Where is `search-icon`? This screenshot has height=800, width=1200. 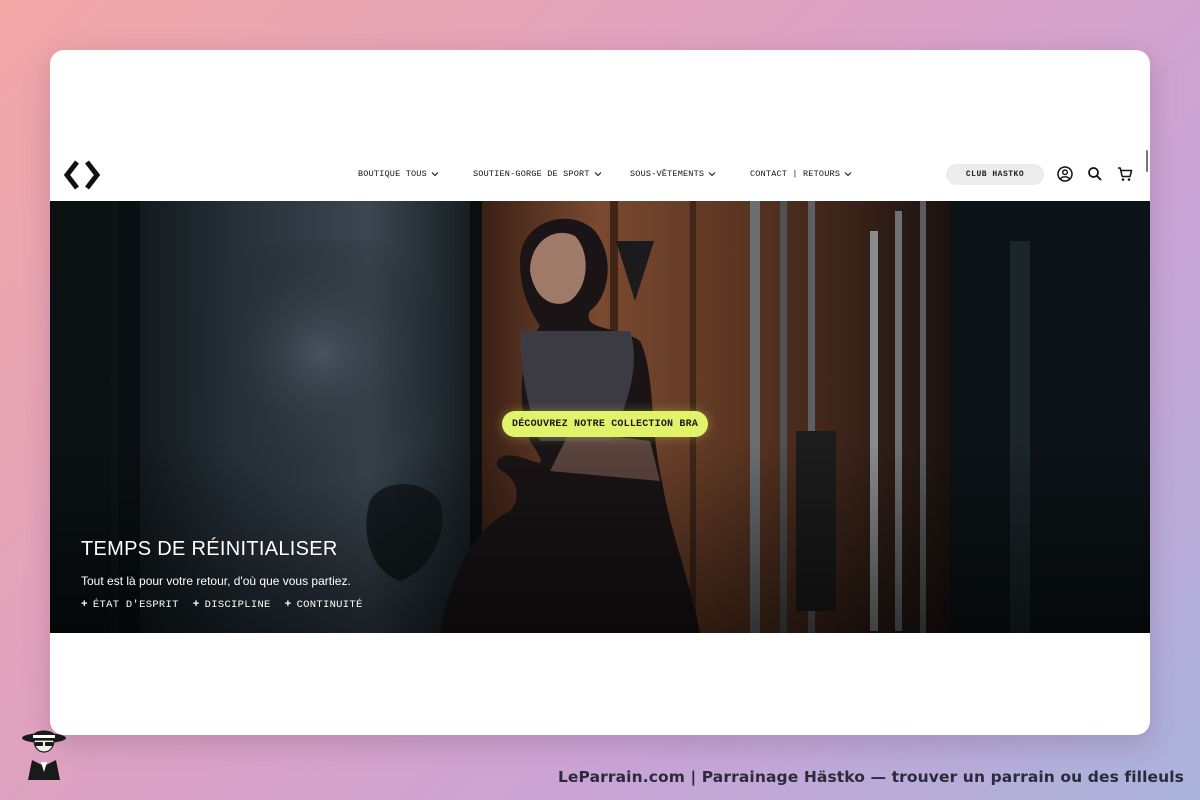
search-icon is located at coordinates (1095, 174).